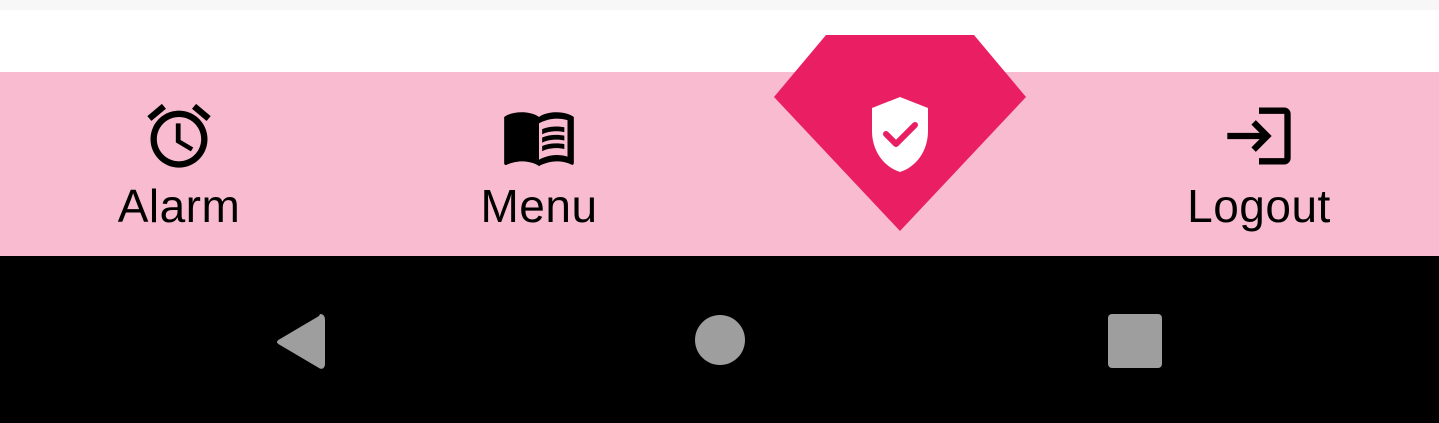  I want to click on back-icon, so click(301, 341).